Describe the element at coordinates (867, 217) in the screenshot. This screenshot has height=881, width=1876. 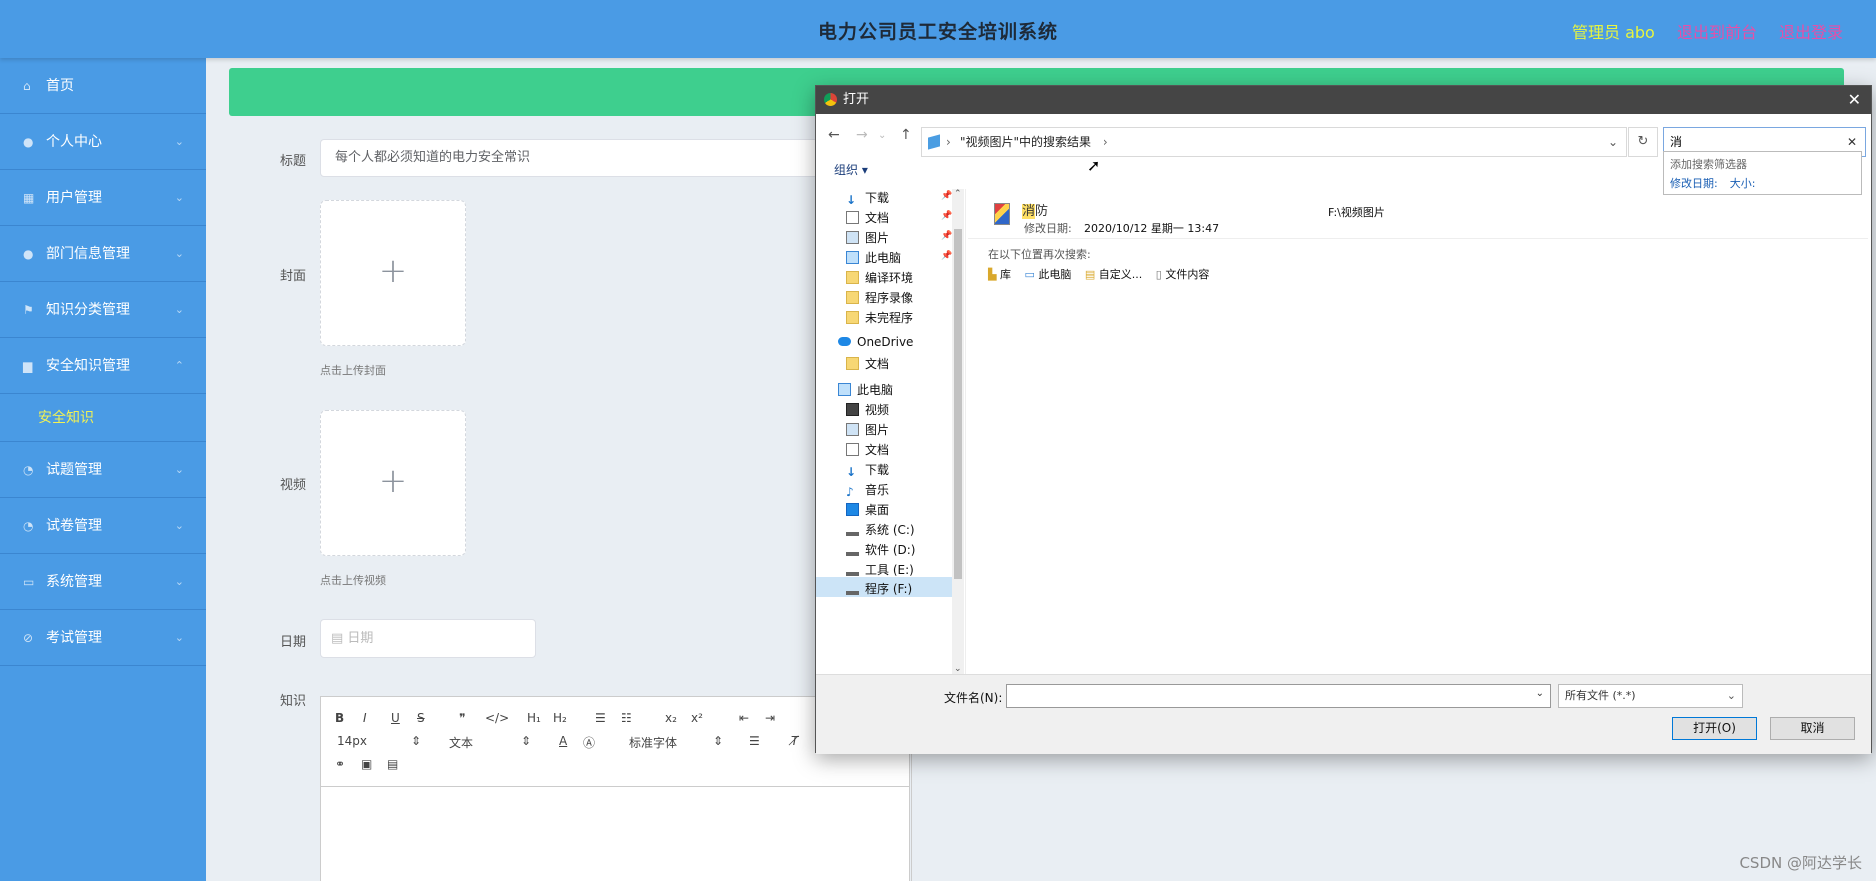
I see `tree-item-documents: 文档` at that location.